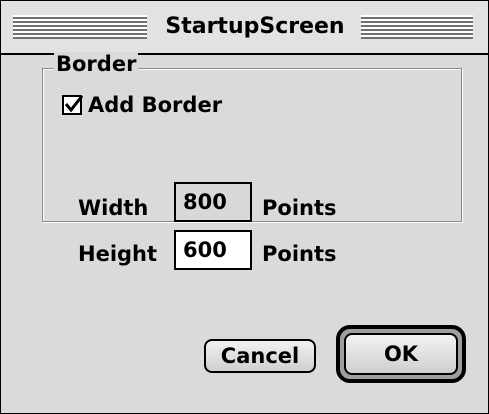 Image resolution: width=489 pixels, height=414 pixels. Describe the element at coordinates (155, 105) in the screenshot. I see `add-border-label: Add Border` at that location.